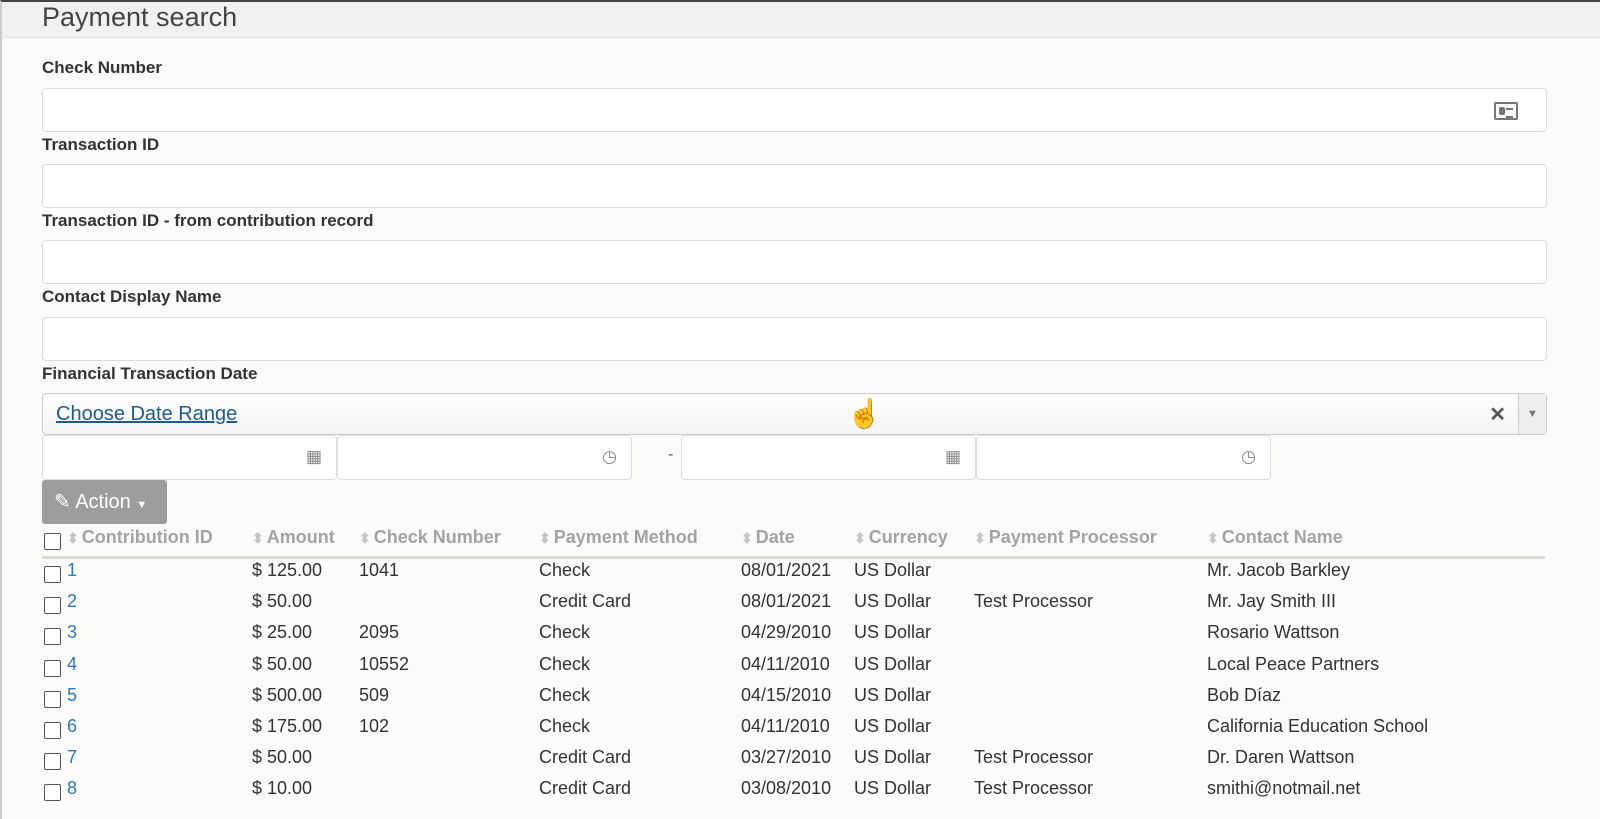  I want to click on select-all-checkbox, so click(52, 541).